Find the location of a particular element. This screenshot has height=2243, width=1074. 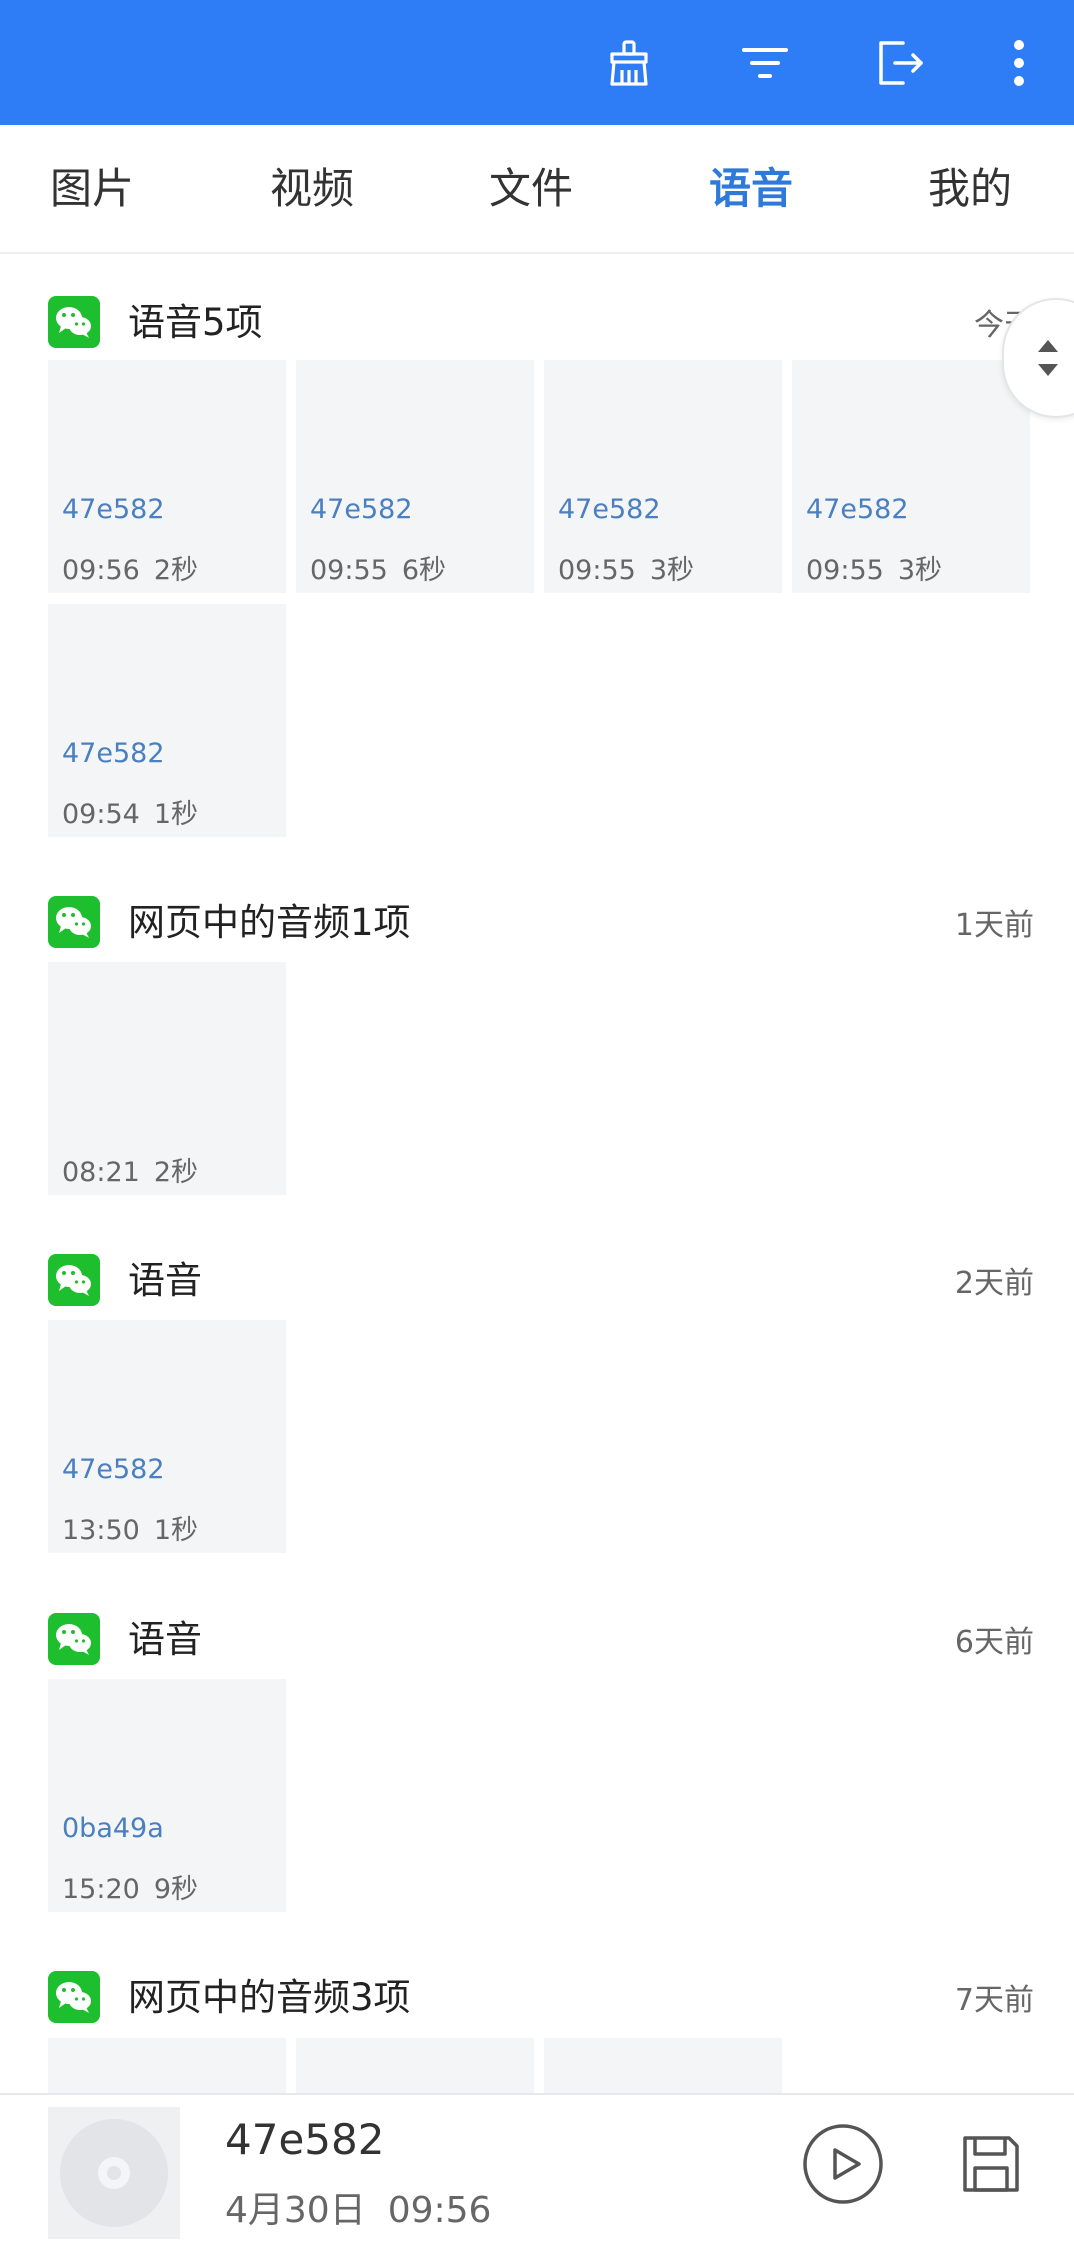

voice-item-meta: 08:21 2秒 is located at coordinates (137, 1169).